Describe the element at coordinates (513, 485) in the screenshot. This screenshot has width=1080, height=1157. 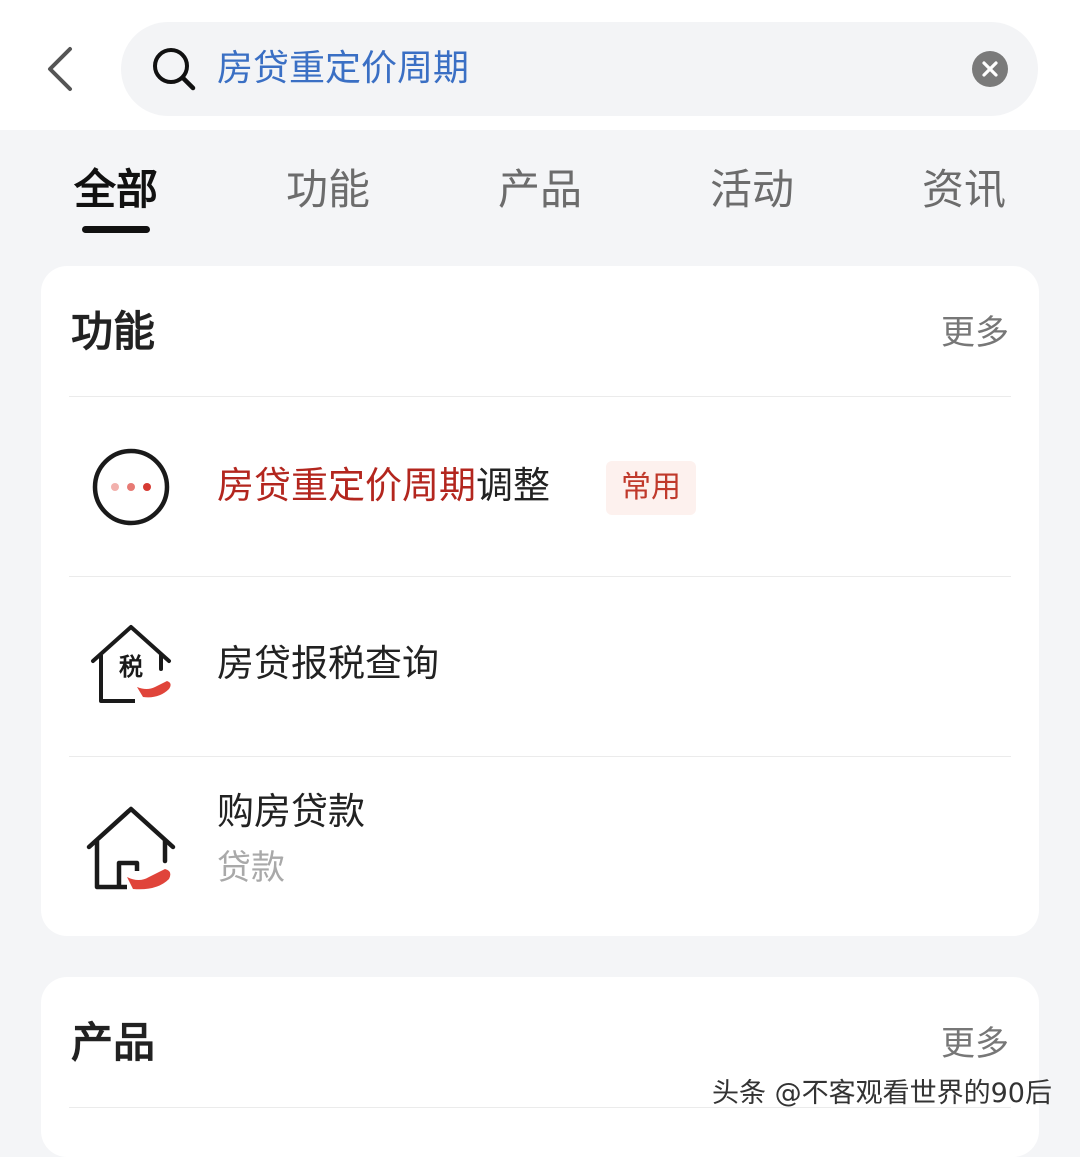
I see `label-rest: 调整` at that location.